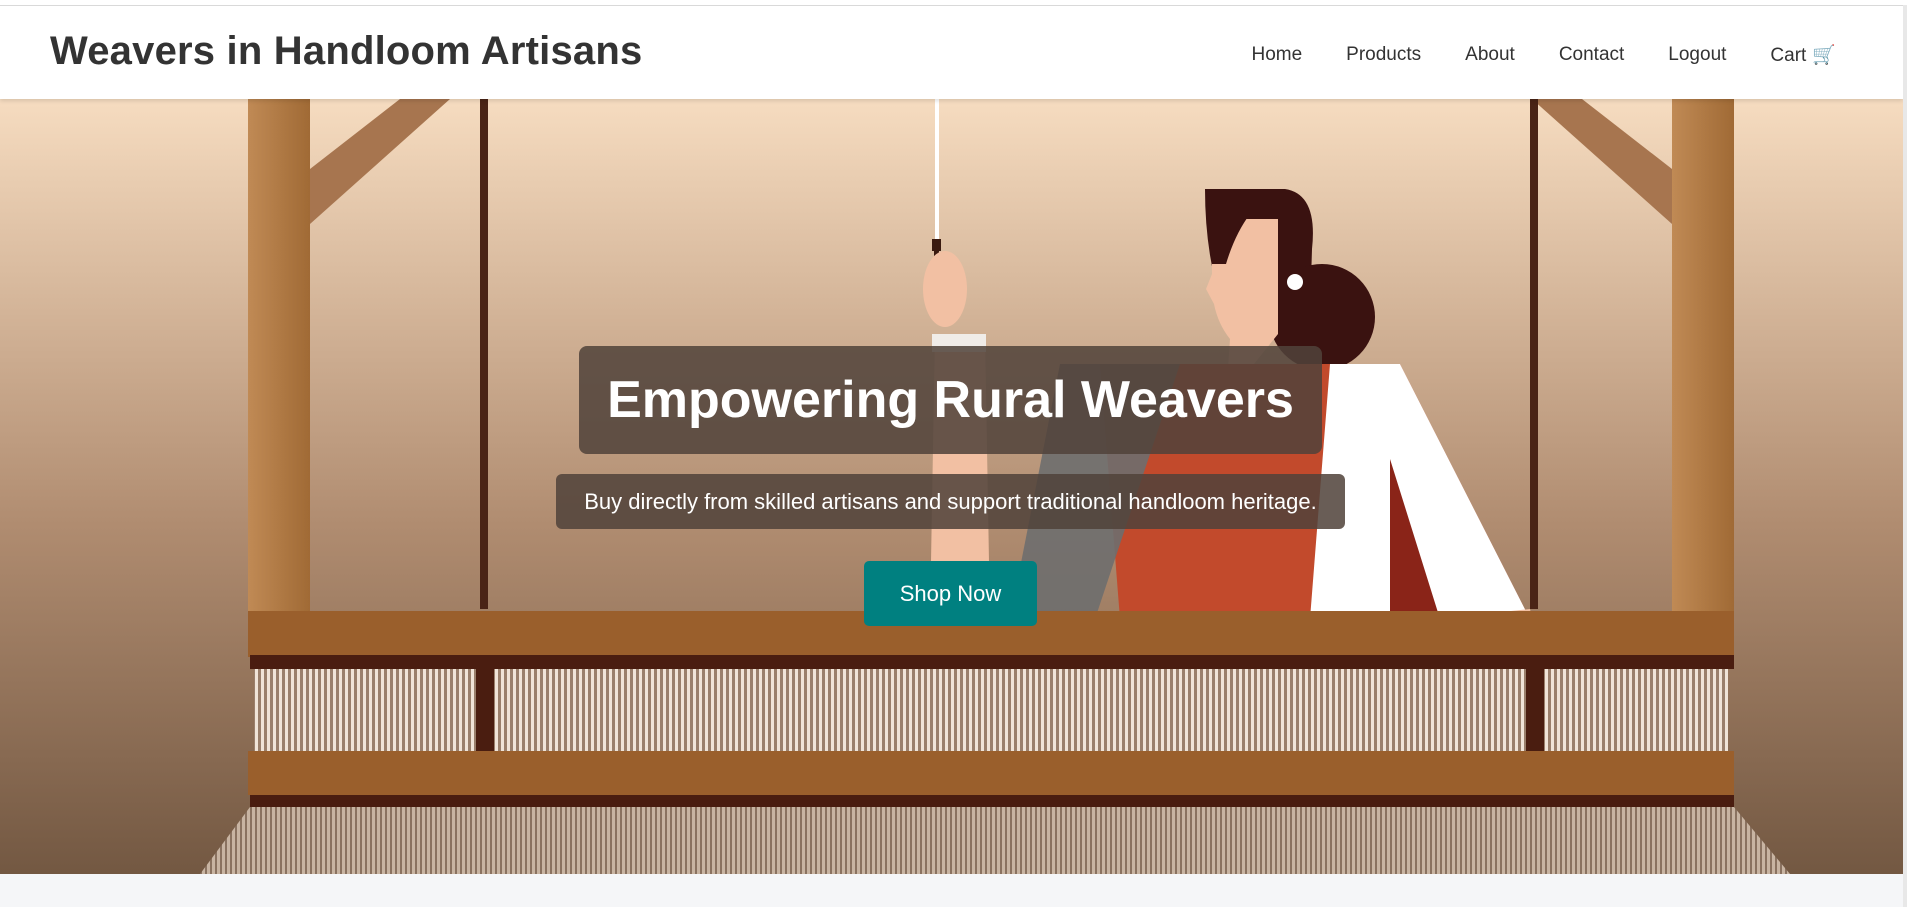 The width and height of the screenshot is (1907, 907). I want to click on nav-cart-label: Cart, so click(1788, 55).